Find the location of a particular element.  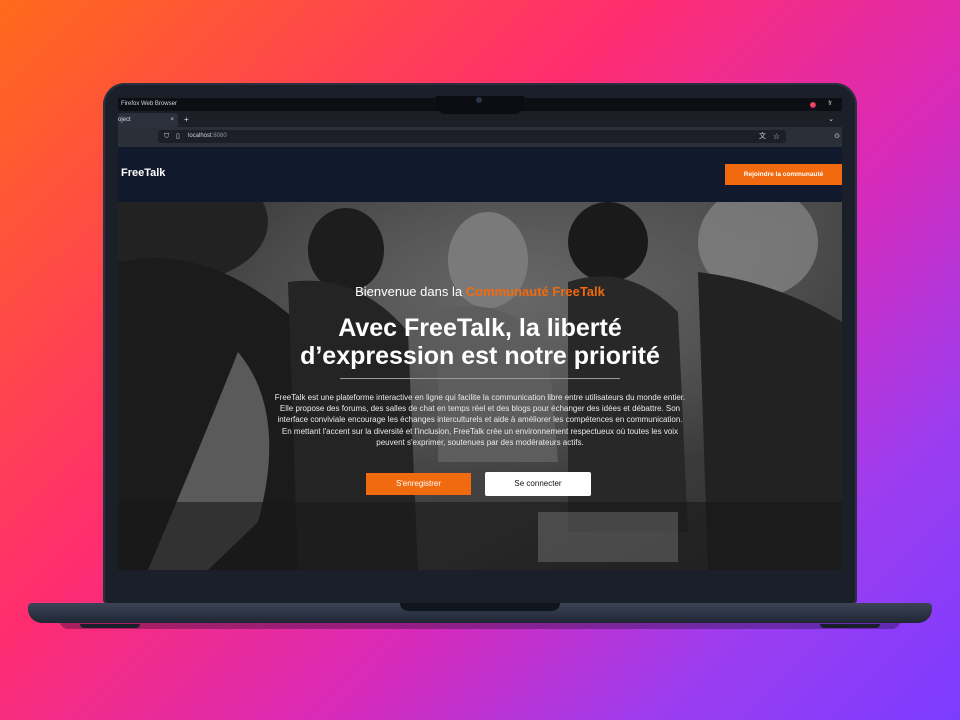

list-tabs-icon: ⌄ is located at coordinates (831, 120).